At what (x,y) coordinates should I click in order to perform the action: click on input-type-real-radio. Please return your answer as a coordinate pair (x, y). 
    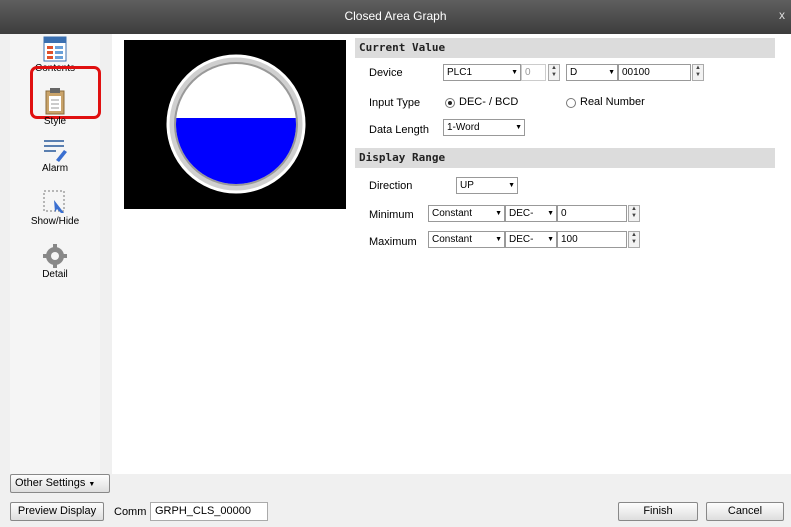
    Looking at the image, I should click on (571, 103).